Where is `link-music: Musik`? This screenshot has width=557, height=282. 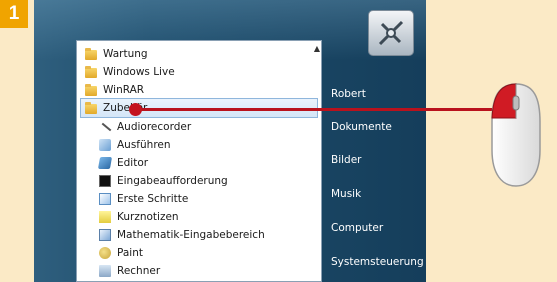 link-music: Musik is located at coordinates (378, 194).